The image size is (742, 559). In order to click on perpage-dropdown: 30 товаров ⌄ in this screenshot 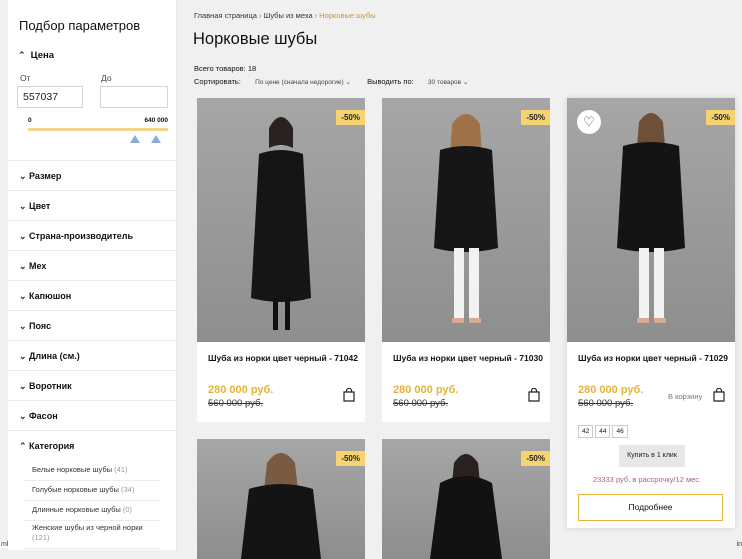, I will do `click(448, 82)`.